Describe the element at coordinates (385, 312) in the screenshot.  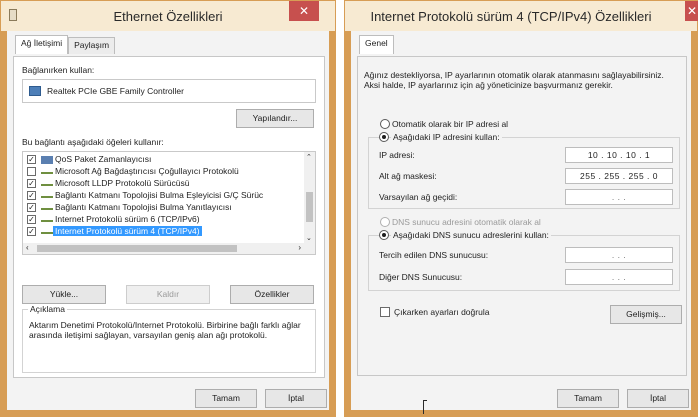
I see `validate-checkbox` at that location.